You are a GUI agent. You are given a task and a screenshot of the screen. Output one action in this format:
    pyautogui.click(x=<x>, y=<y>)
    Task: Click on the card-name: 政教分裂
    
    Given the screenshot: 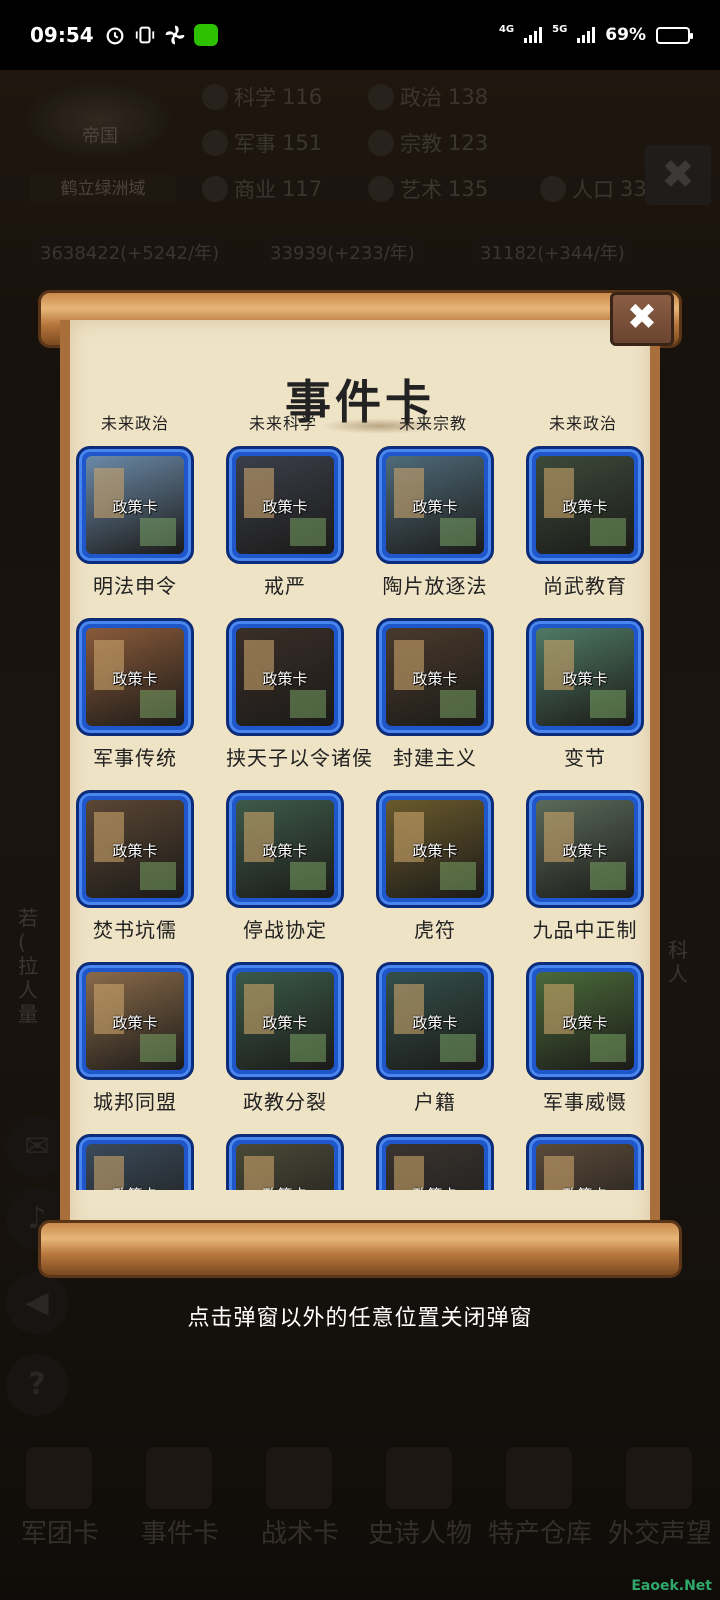 What is the action you would take?
    pyautogui.click(x=285, y=1102)
    